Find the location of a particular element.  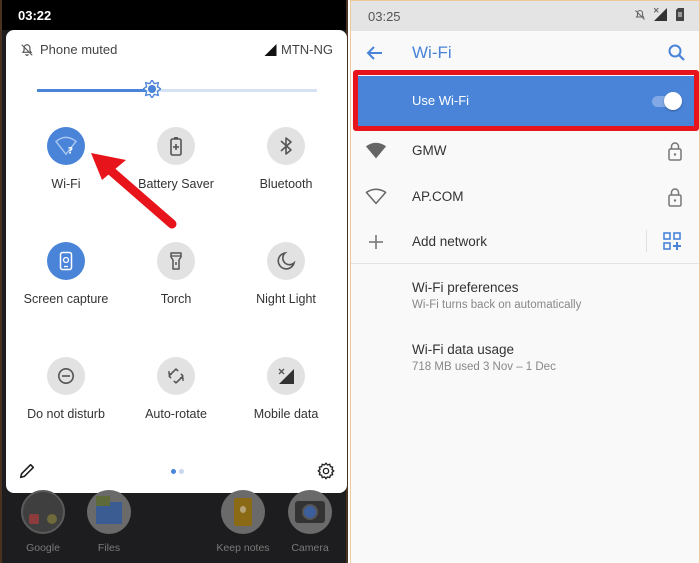

add-network-row: Add network is located at coordinates (525, 242).